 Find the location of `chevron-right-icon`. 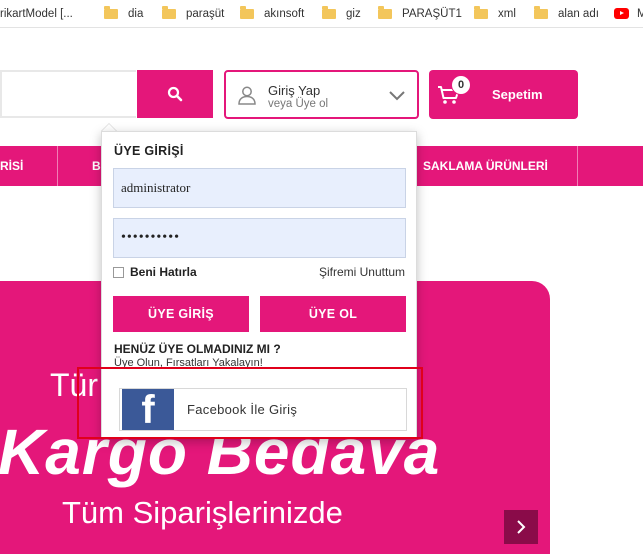

chevron-right-icon is located at coordinates (521, 527).